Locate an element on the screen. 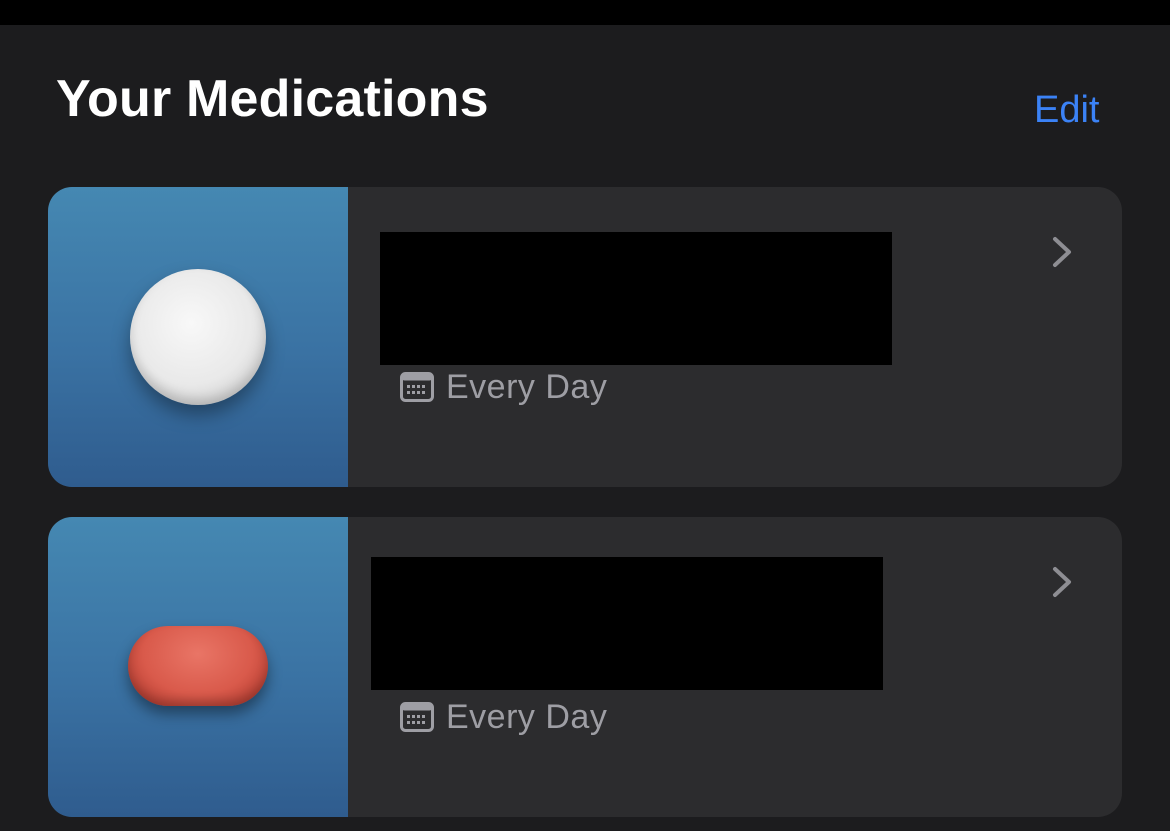  page-title: Your Medications is located at coordinates (272, 99).